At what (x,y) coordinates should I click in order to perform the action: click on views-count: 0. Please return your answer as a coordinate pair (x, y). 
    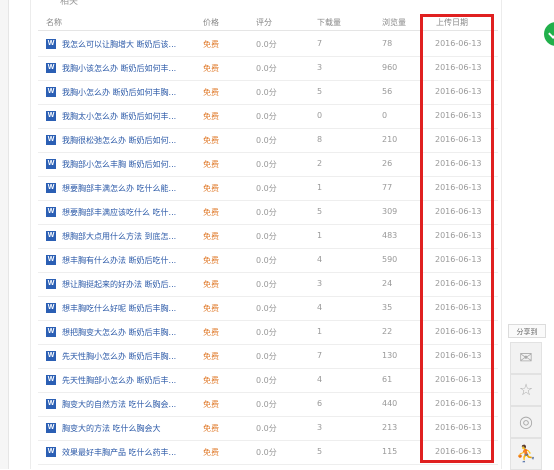
    Looking at the image, I should click on (385, 115).